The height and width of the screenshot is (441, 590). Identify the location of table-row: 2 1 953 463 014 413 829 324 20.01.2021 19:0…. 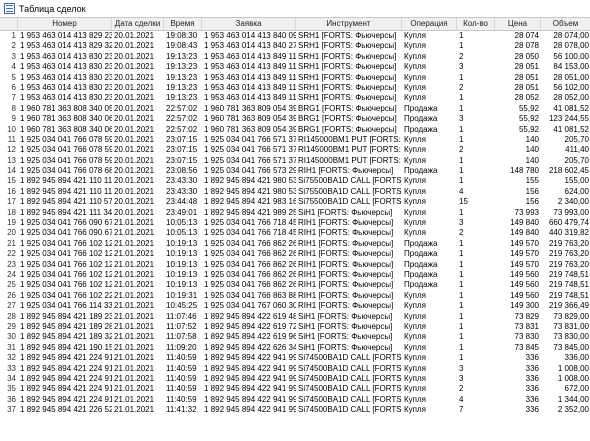
(295, 46).